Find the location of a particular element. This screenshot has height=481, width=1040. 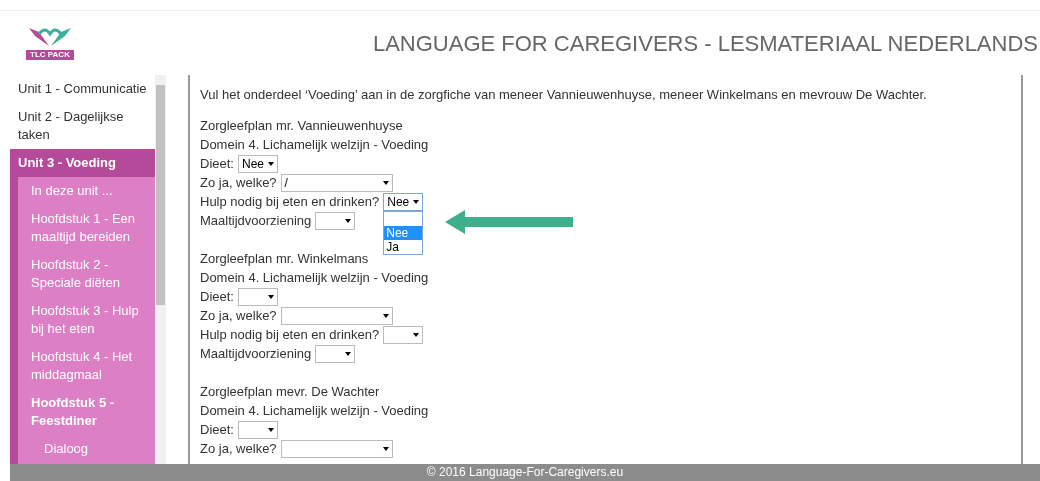

dropdown-field: / is located at coordinates (336, 183).